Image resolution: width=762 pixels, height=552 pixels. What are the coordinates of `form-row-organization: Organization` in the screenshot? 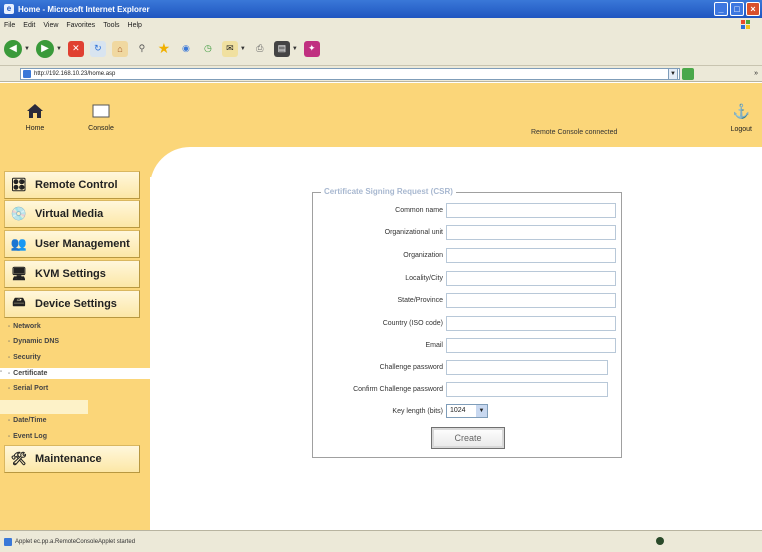 It's located at (468, 256).